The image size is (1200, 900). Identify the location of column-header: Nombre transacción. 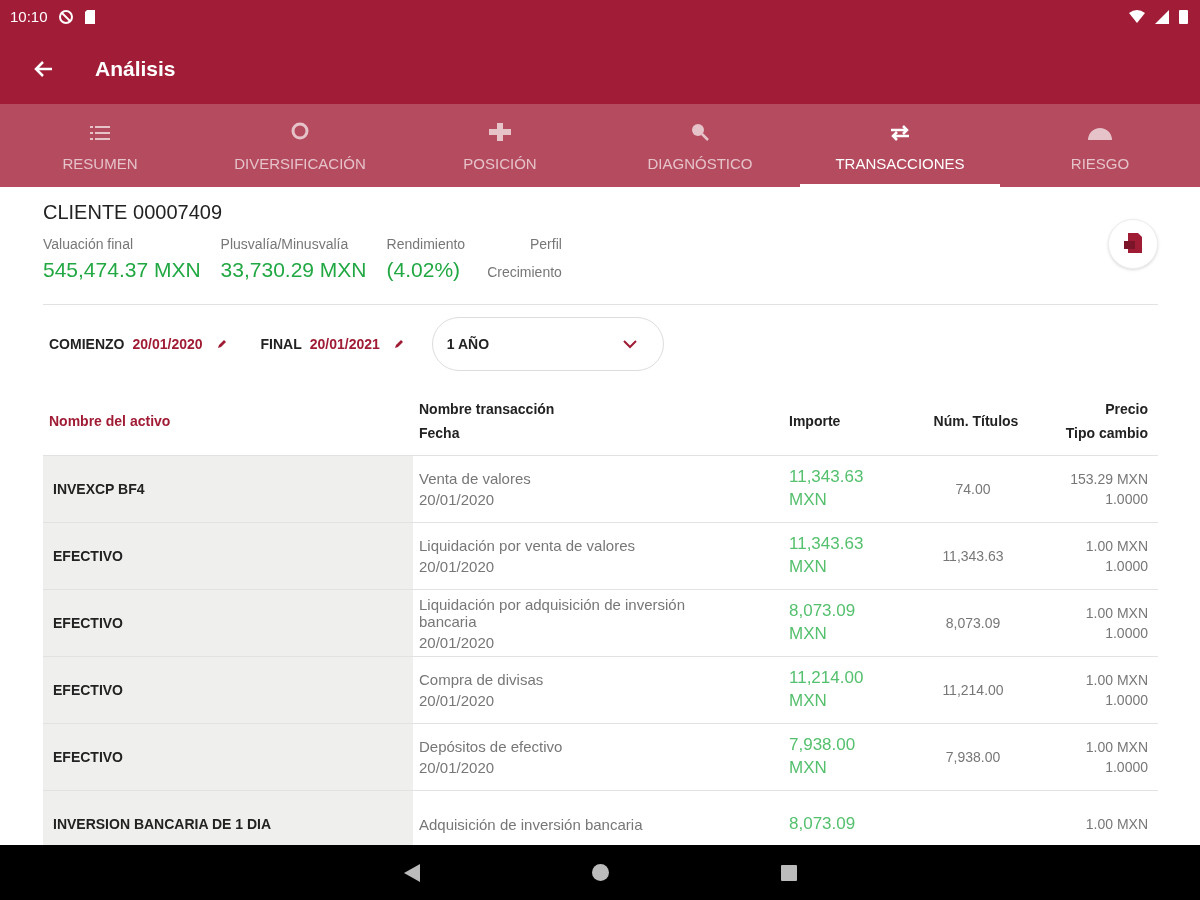
(601, 409).